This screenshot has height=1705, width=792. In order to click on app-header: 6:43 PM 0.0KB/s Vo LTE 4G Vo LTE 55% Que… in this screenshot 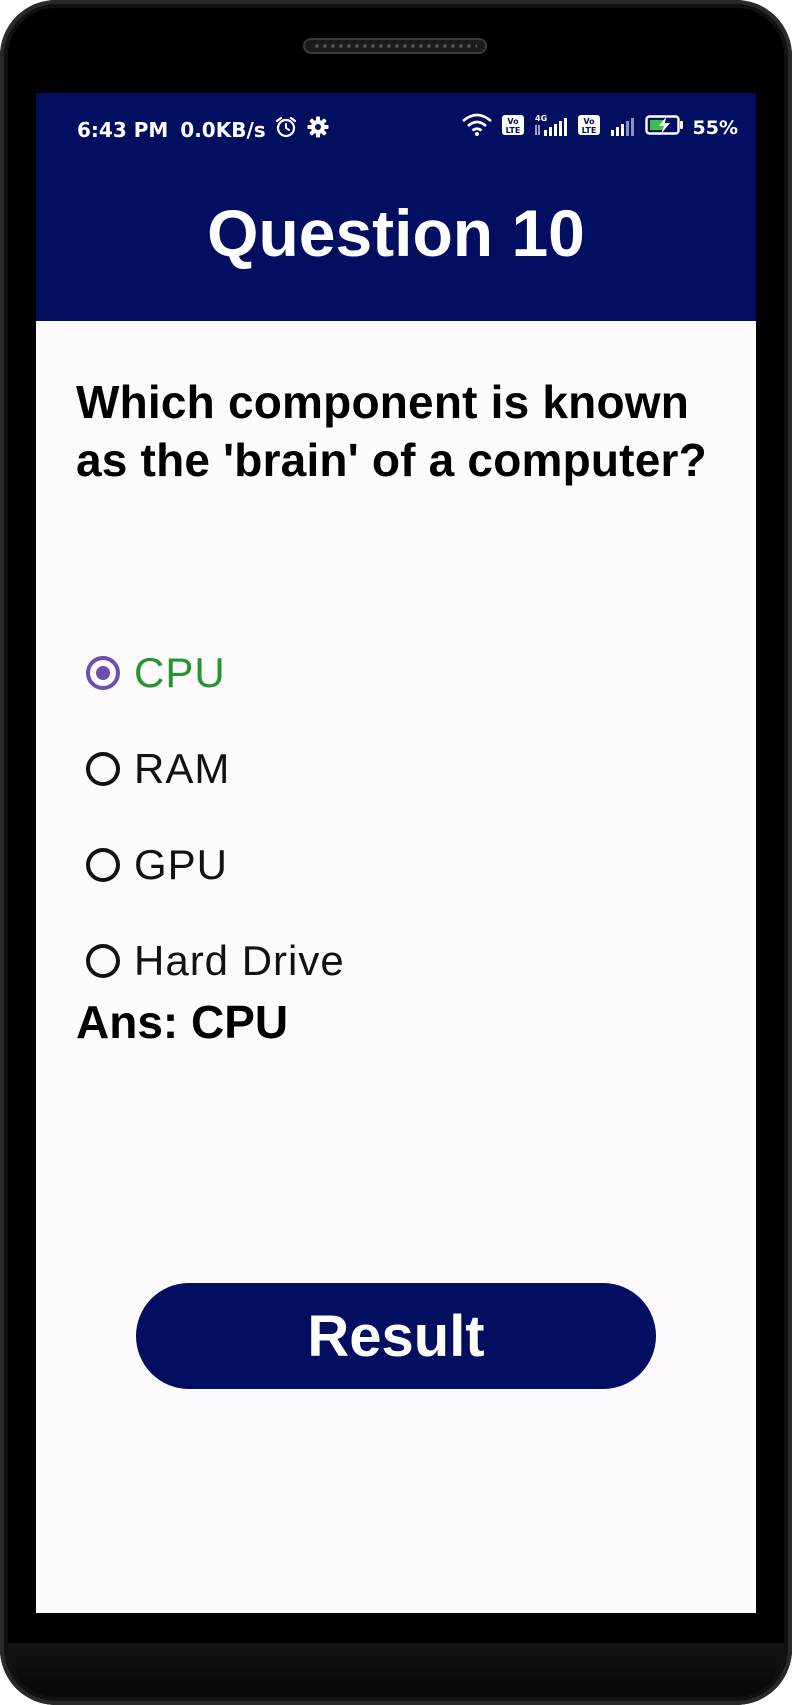, I will do `click(396, 207)`.